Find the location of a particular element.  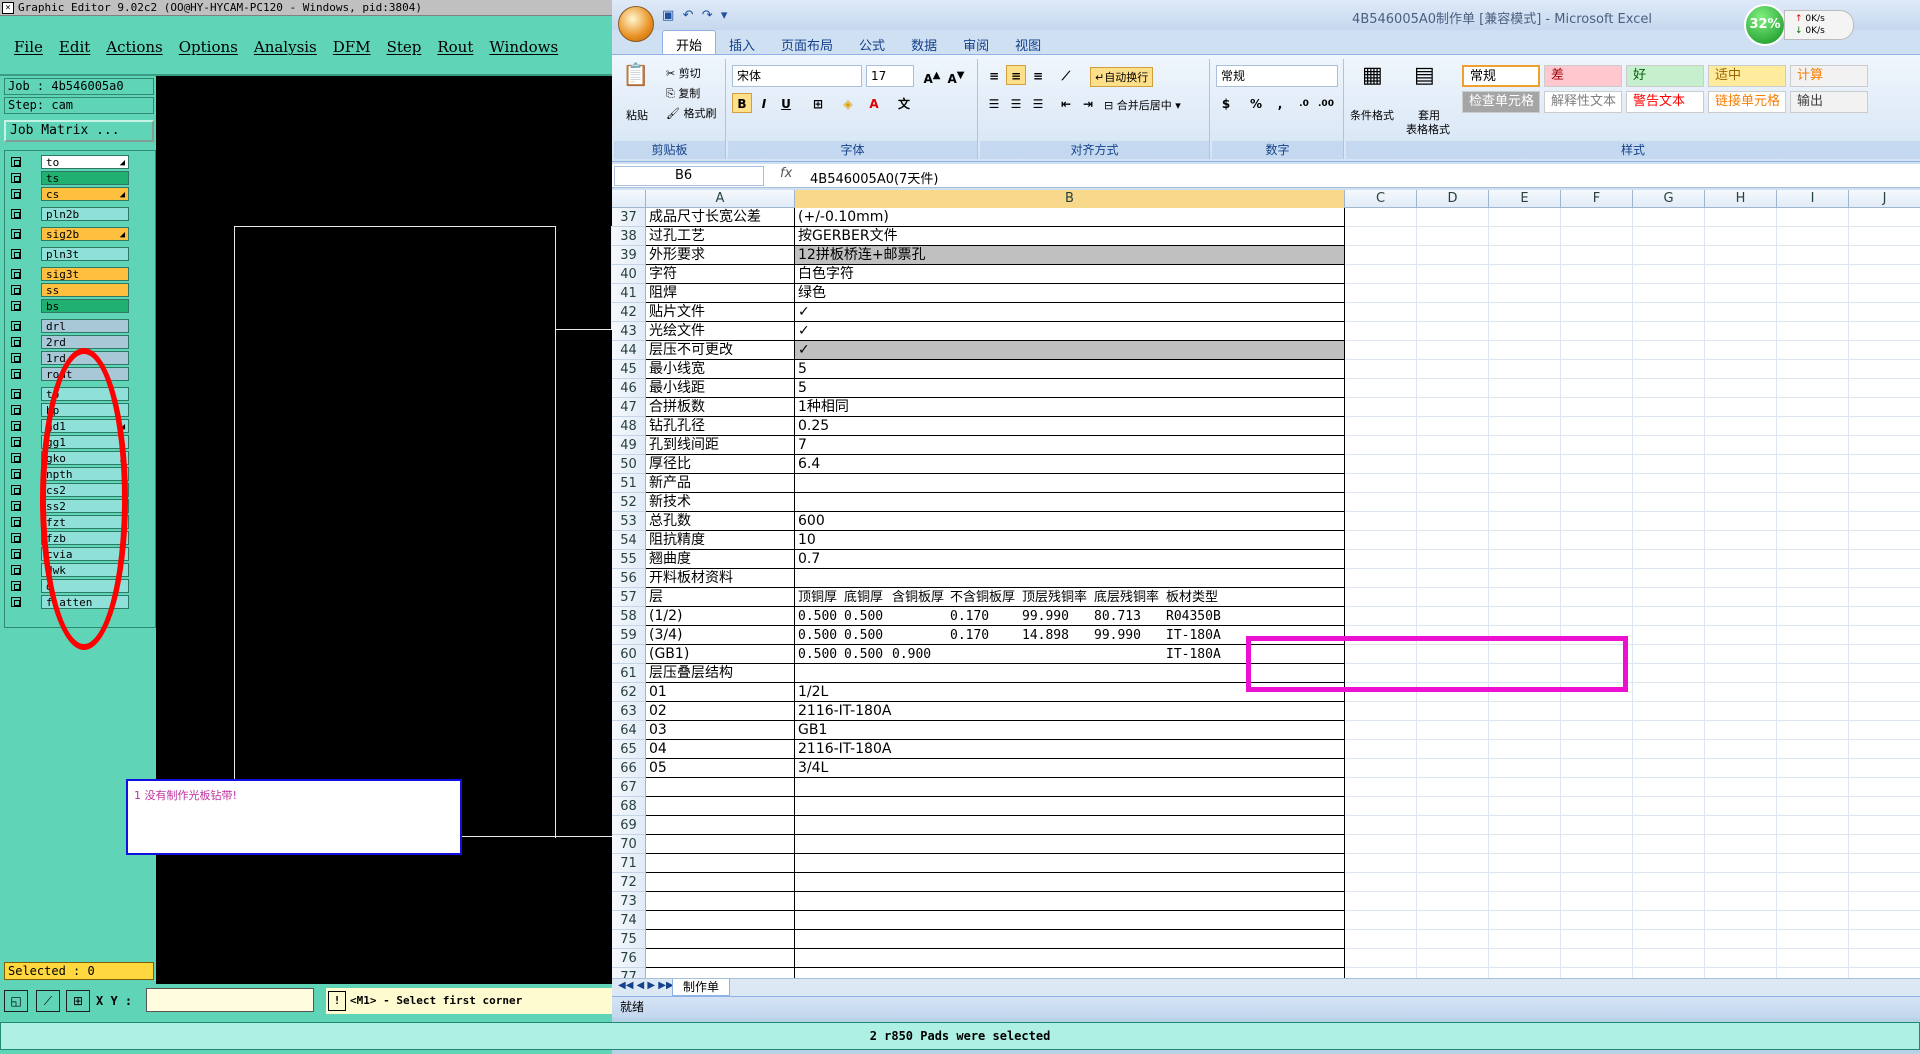

layer-name: 2rd is located at coordinates (85, 342).